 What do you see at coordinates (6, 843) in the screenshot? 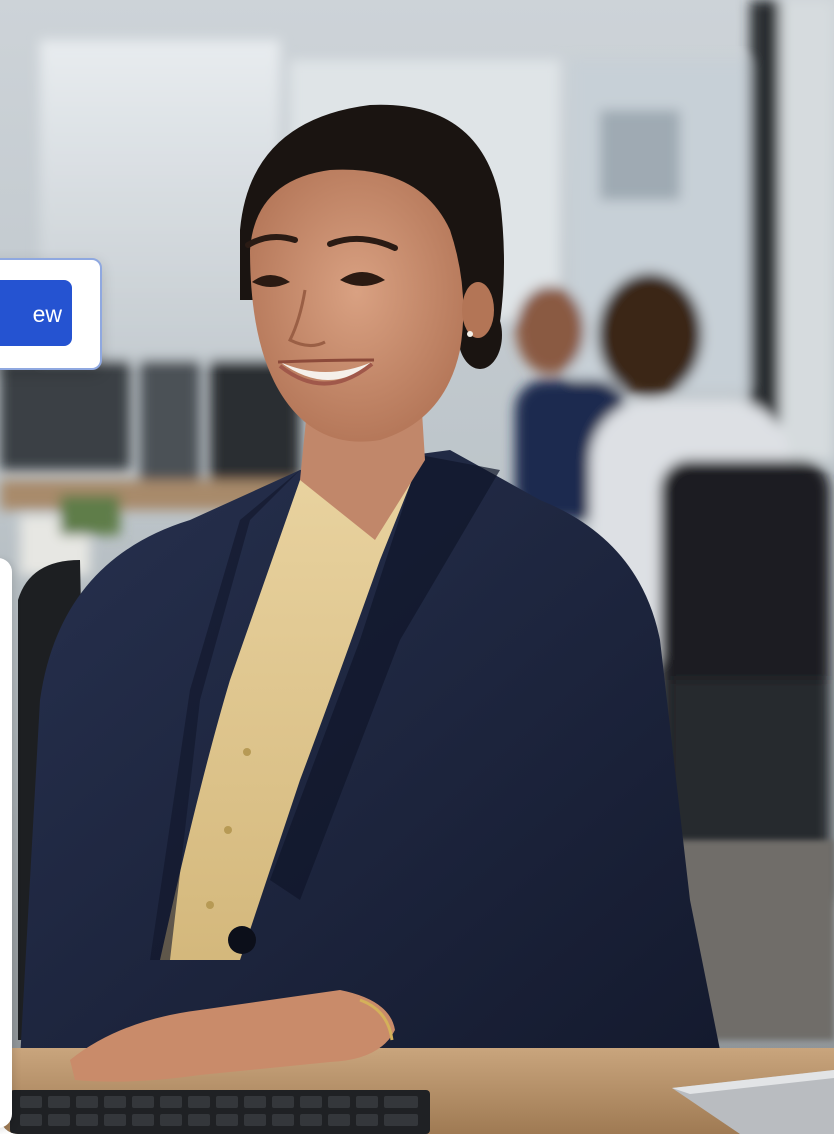
I see `side-panel` at bounding box center [6, 843].